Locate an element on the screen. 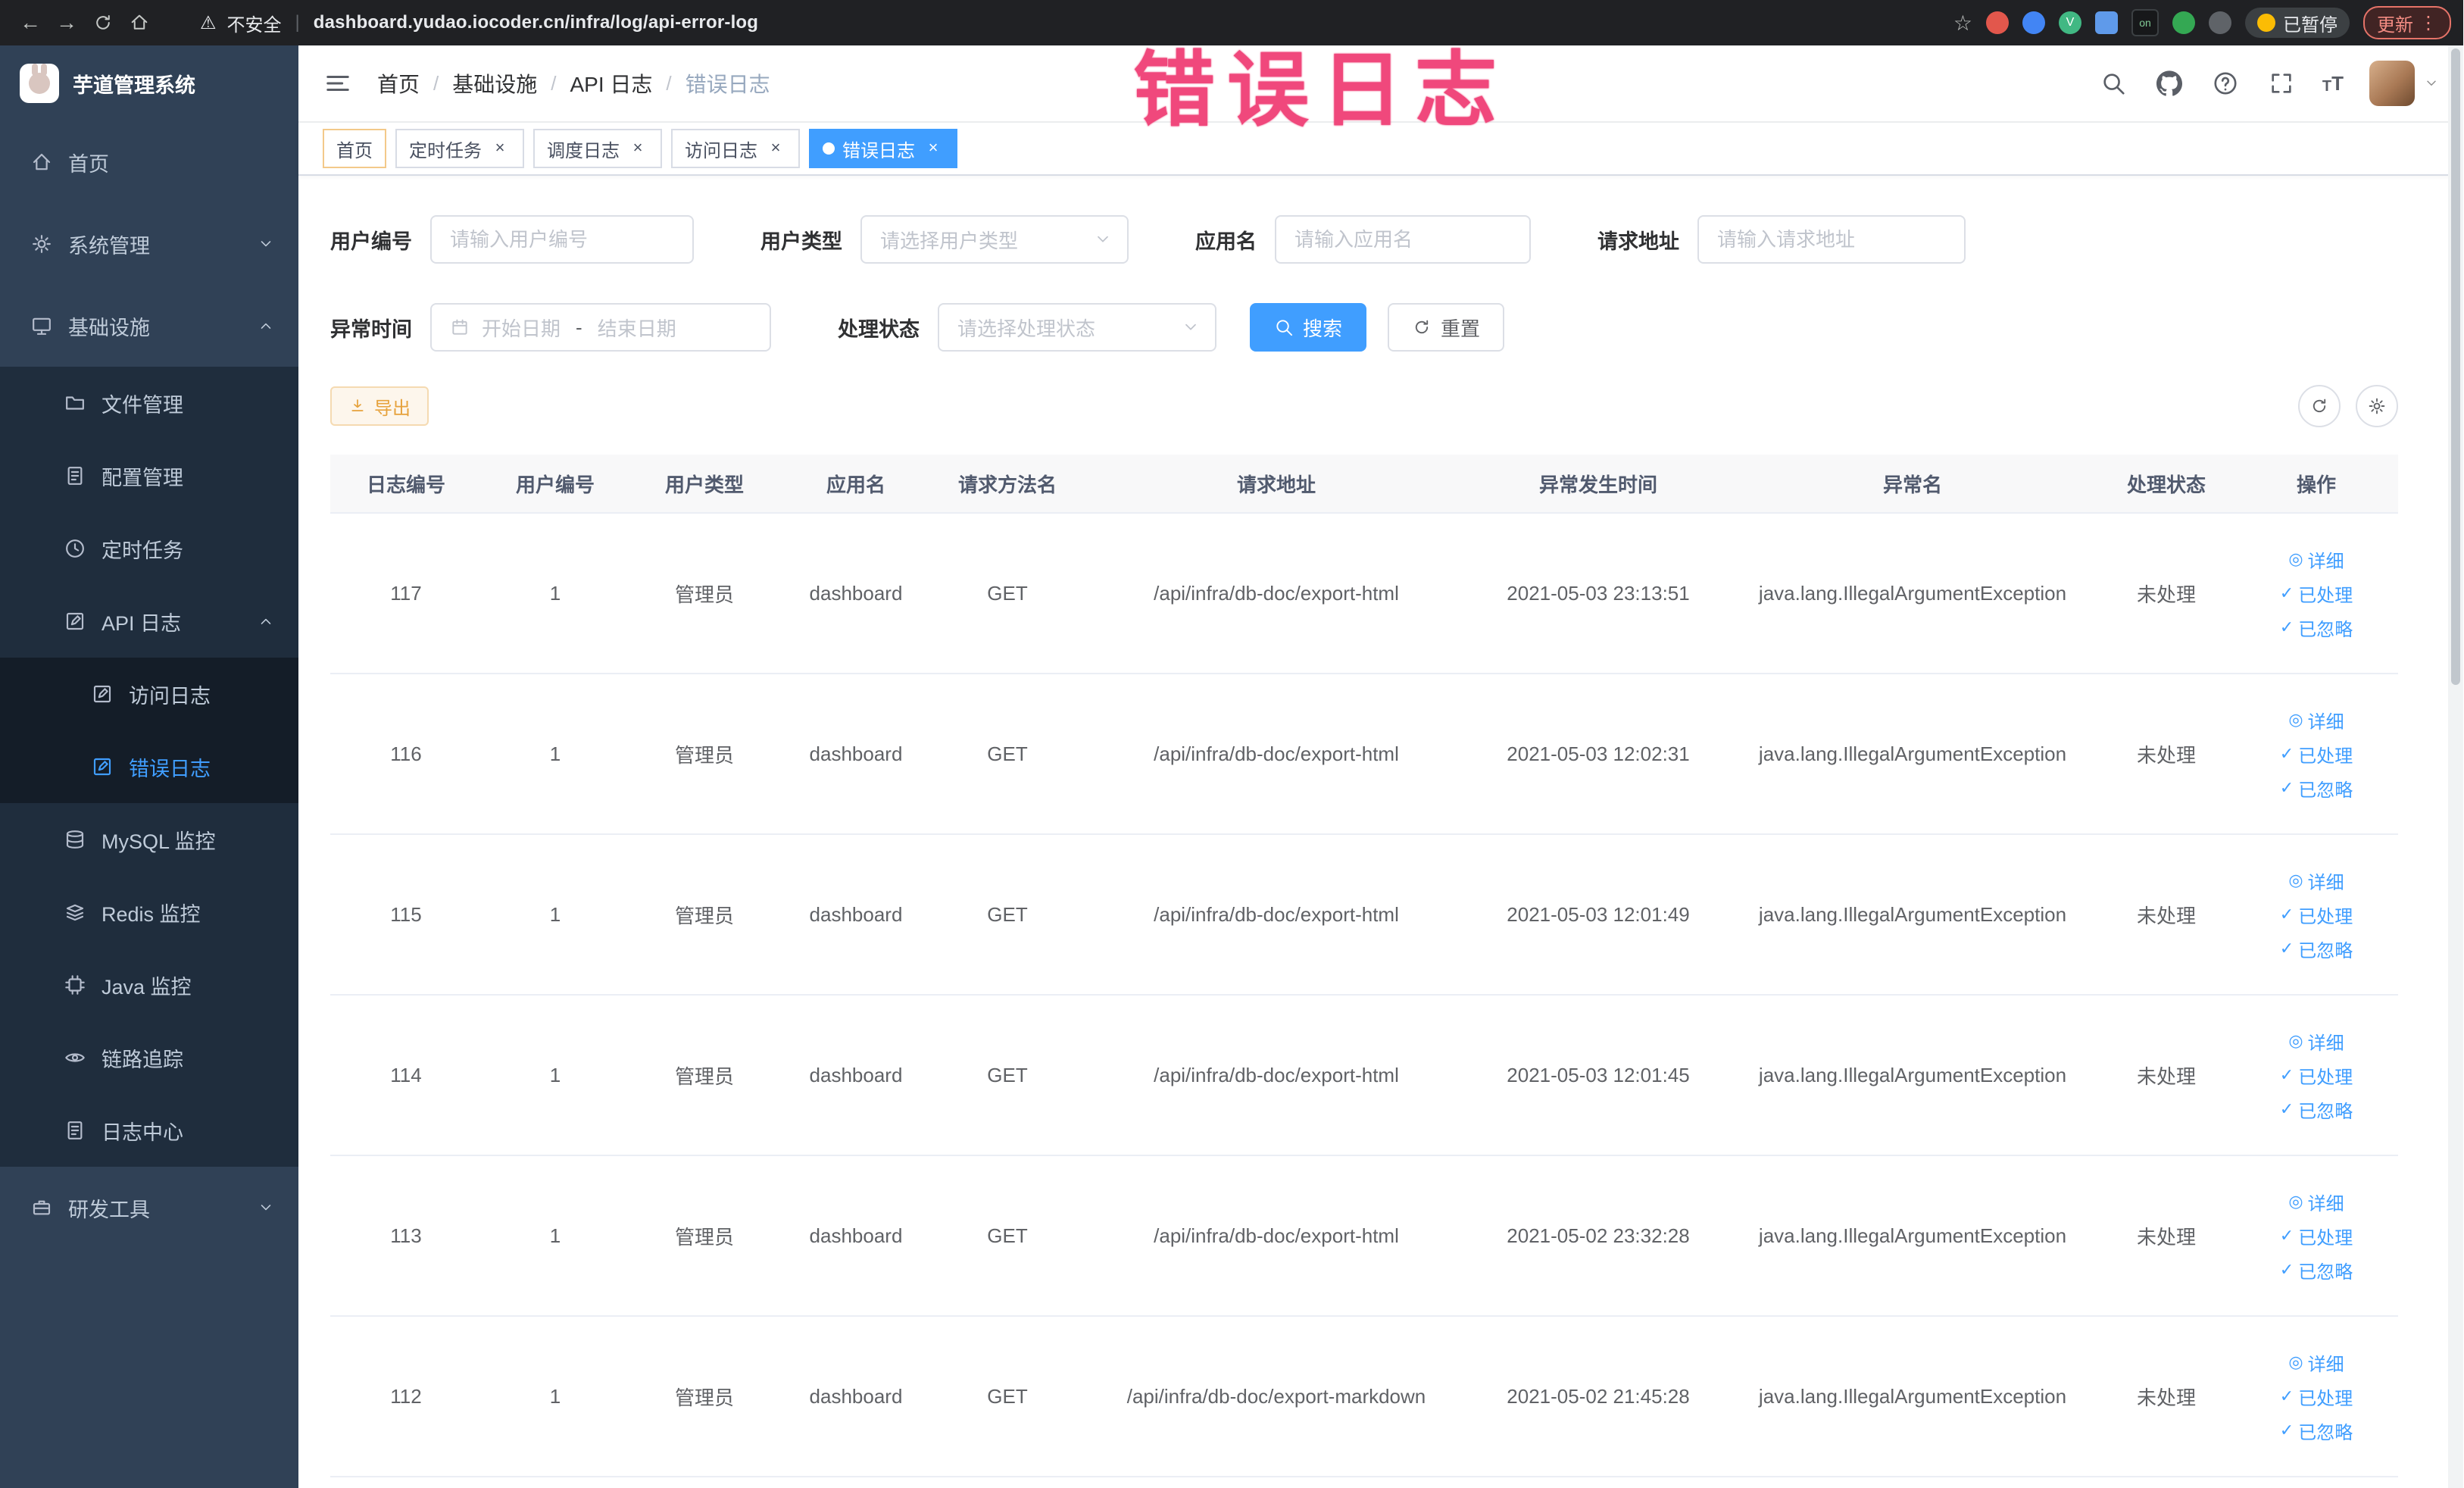 The width and height of the screenshot is (2464, 1488). sidebar-item-jobs: 定时任务 is located at coordinates (149, 548).